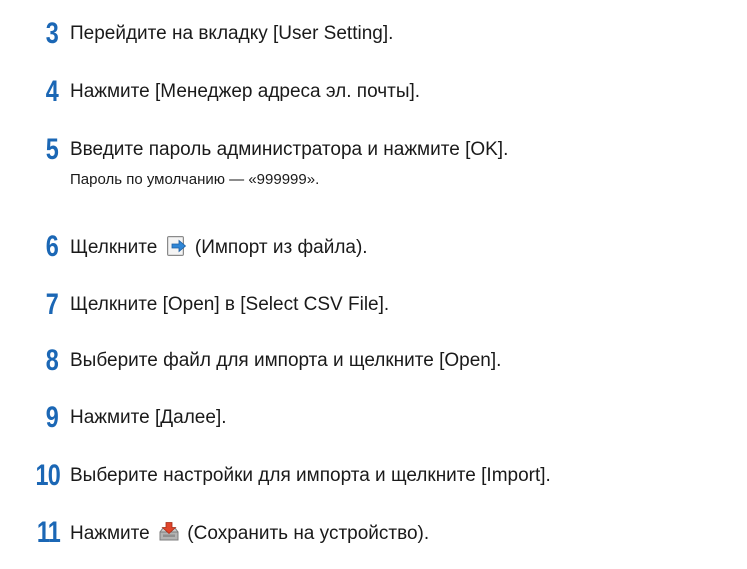 The height and width of the screenshot is (569, 747). I want to click on import-from-file-icon, so click(177, 246).